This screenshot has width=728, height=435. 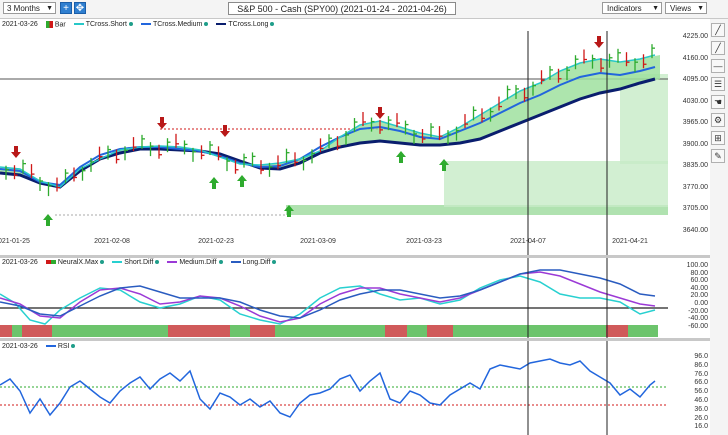 What do you see at coordinates (701, 303) in the screenshot?
I see `y-tick-label: 0.00` at bounding box center [701, 303].